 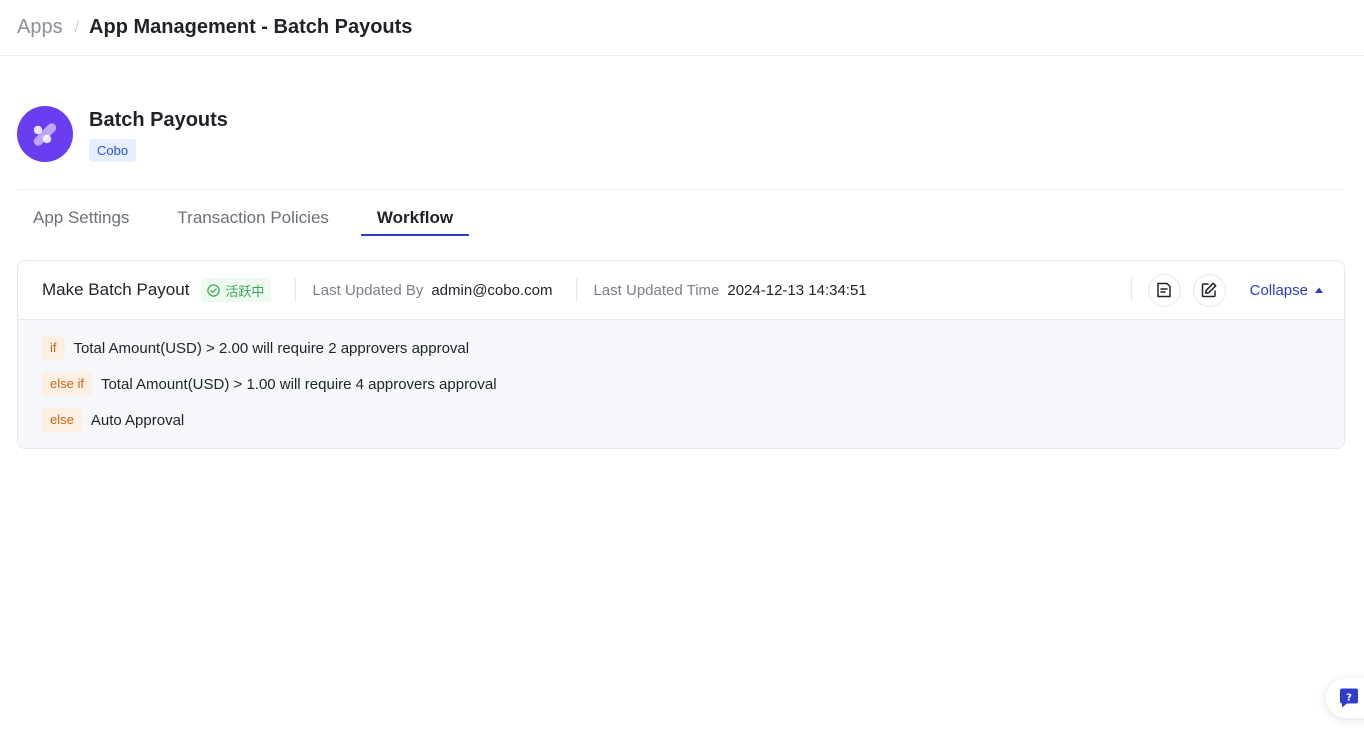 I want to click on edit-icon, so click(x=1209, y=290).